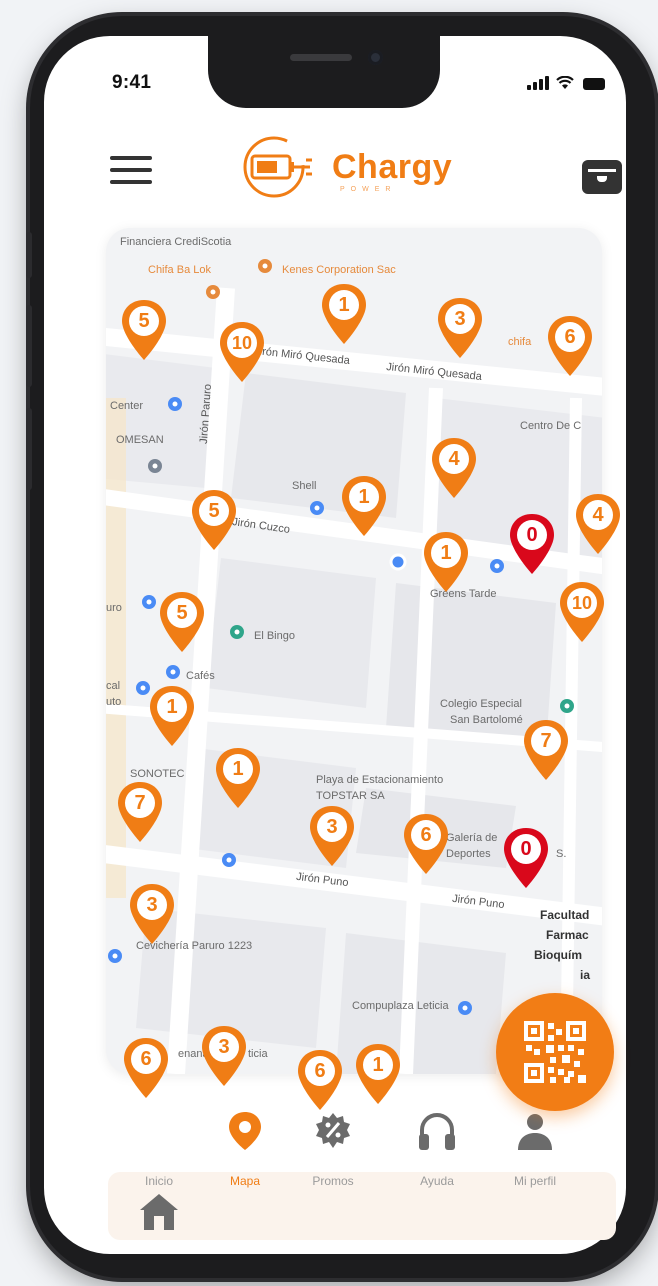 This screenshot has width=658, height=1286. What do you see at coordinates (127, 406) in the screenshot?
I see `map-label: Center` at bounding box center [127, 406].